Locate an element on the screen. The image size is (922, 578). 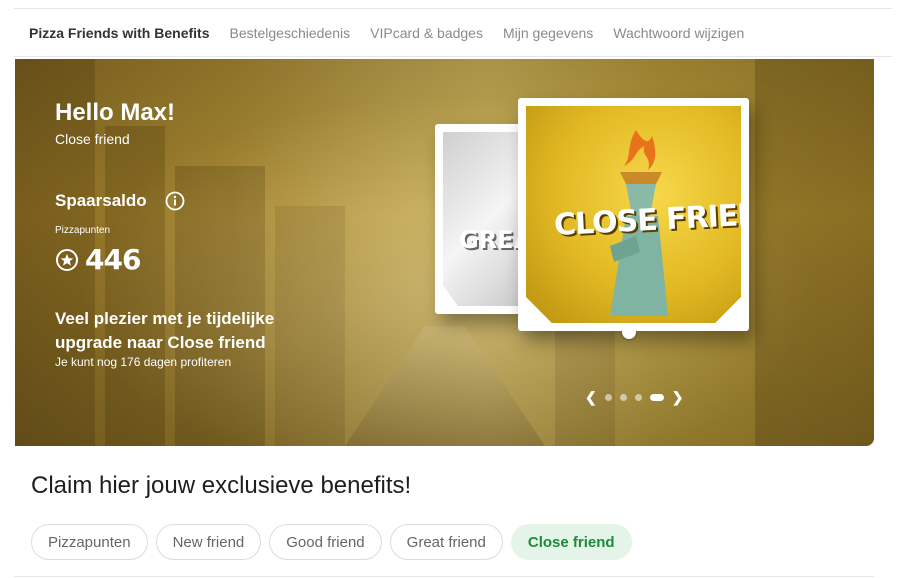
divider is located at coordinates (444, 576).